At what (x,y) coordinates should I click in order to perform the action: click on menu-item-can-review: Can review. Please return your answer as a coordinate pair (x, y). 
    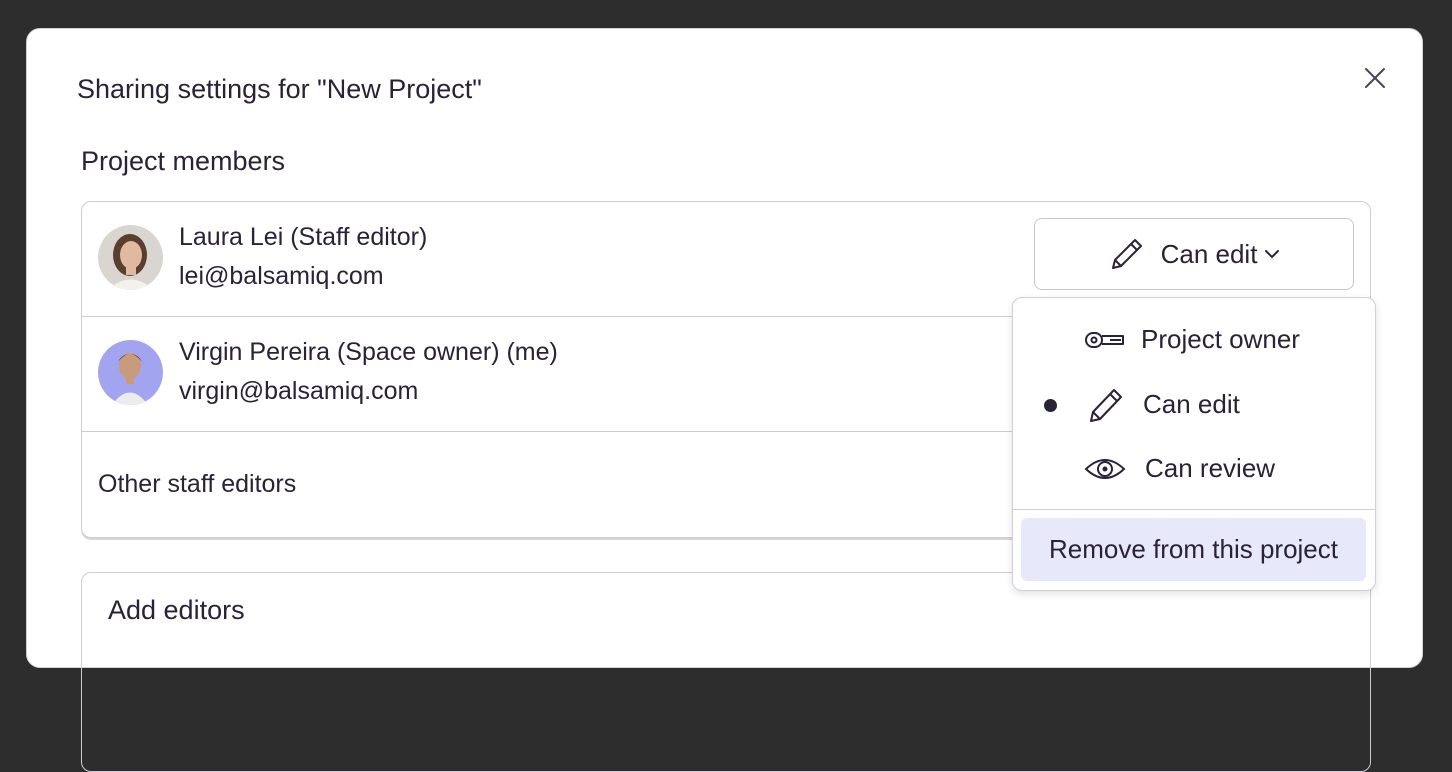
    Looking at the image, I should click on (1194, 469).